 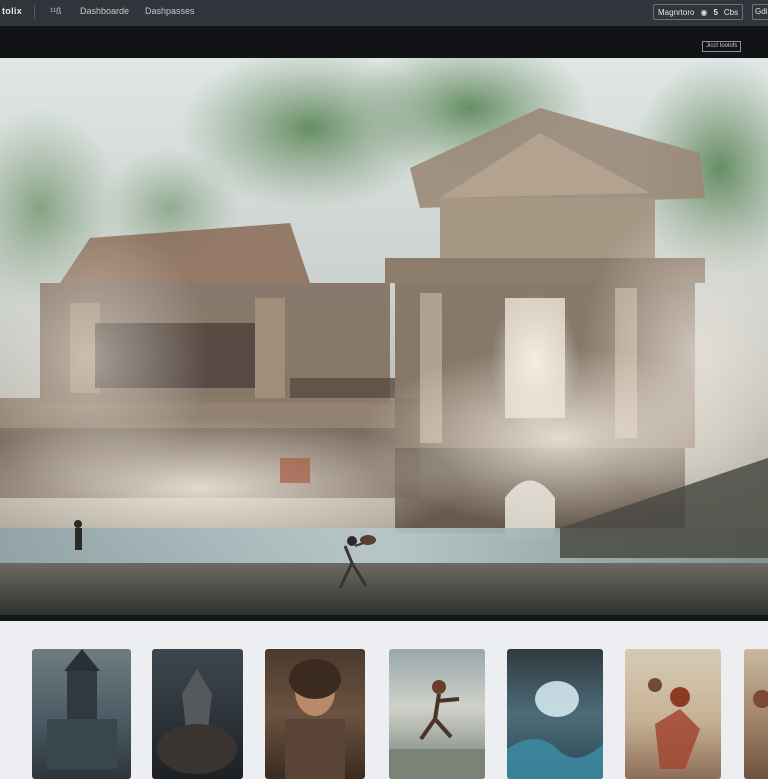 I want to click on running-figures-painting, so click(x=437, y=729).